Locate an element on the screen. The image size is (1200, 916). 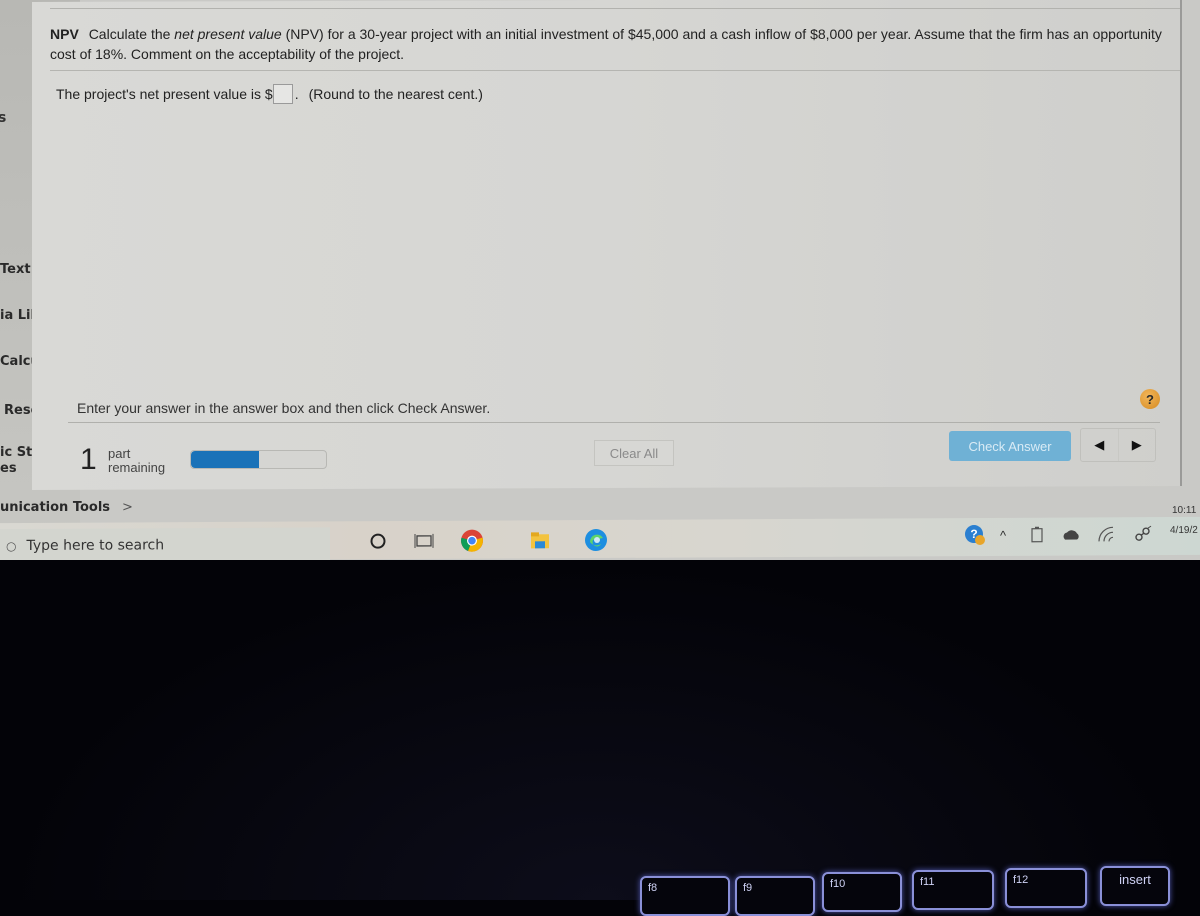
question-nav: ◀ ▶ is located at coordinates (1118, 445).